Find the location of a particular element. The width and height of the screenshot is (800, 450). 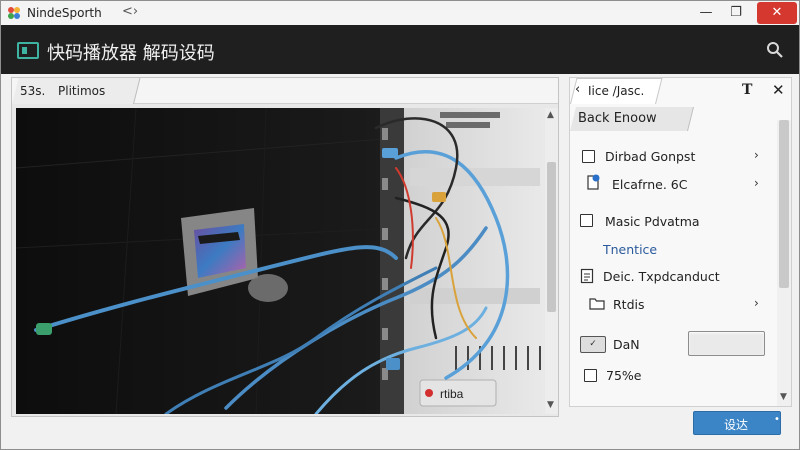

app-header: 快码播放器 解码设码 is located at coordinates (400, 49).